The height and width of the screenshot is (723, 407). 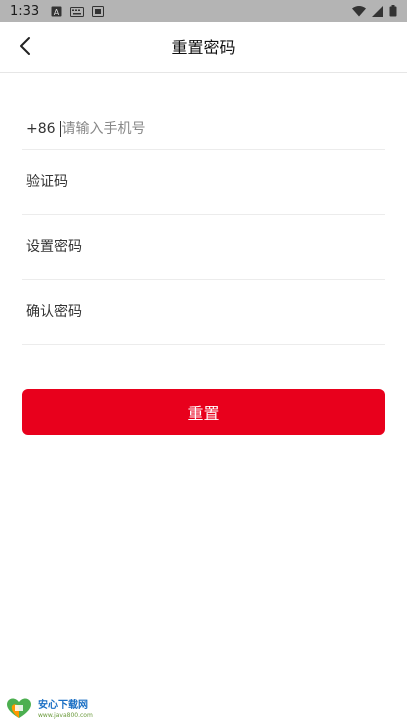 What do you see at coordinates (377, 11) in the screenshot?
I see `signal-icon` at bounding box center [377, 11].